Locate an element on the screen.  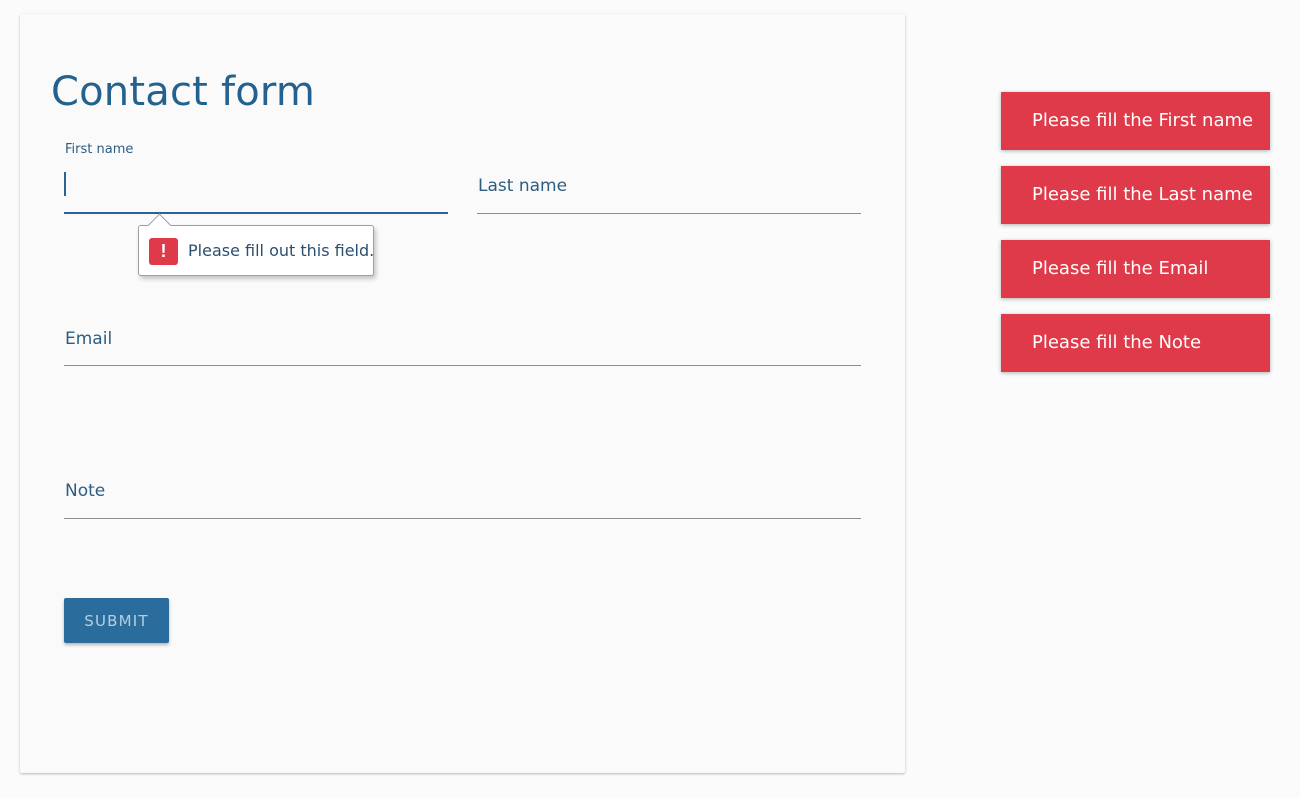
note-label: Note is located at coordinates (85, 491).